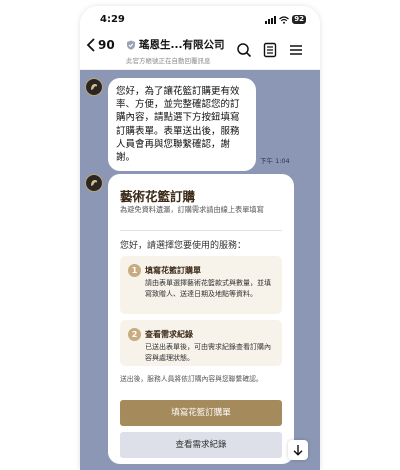  What do you see at coordinates (191, 379) in the screenshot?
I see `follow-up-note: 送出後，服務人員將依訂購內容與您聯繫確認。` at bounding box center [191, 379].